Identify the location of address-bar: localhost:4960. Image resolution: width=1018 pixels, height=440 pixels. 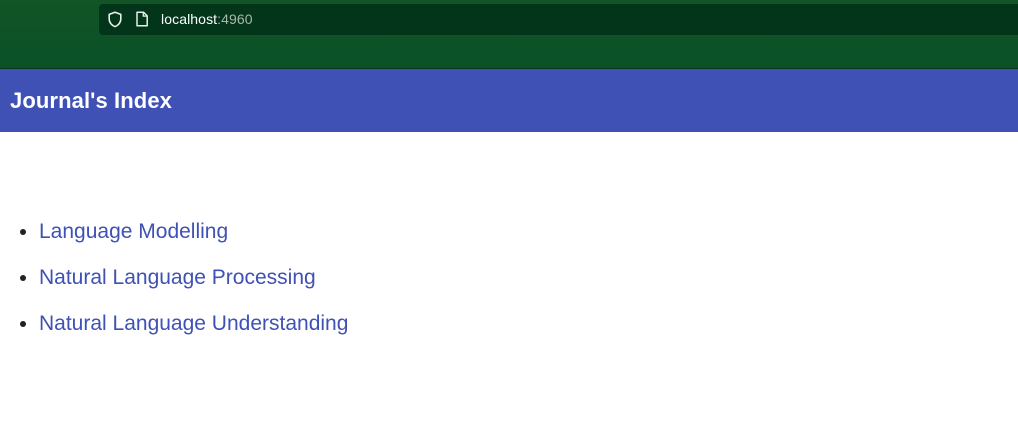
(558, 19).